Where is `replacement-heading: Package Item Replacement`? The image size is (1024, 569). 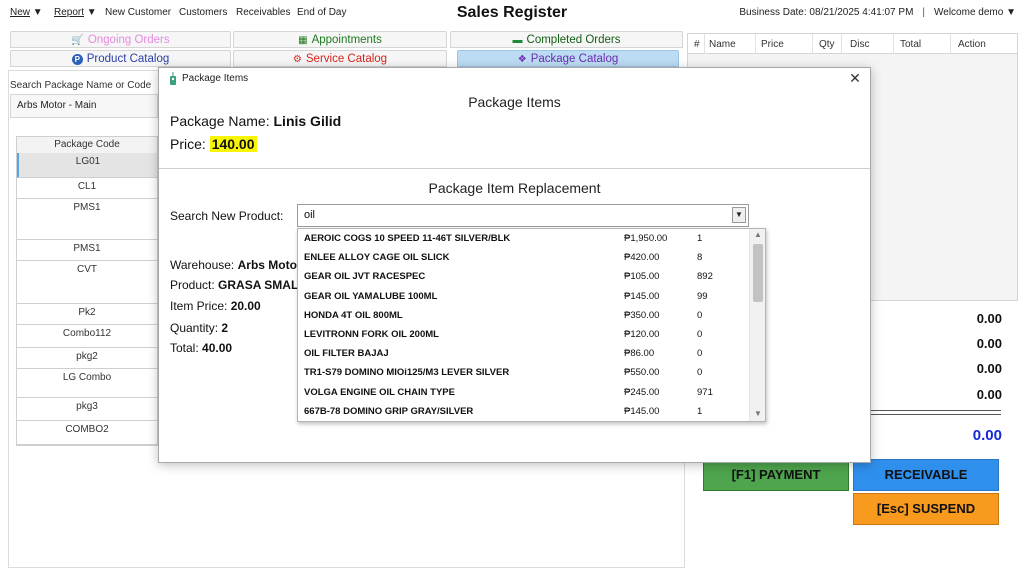 replacement-heading: Package Item Replacement is located at coordinates (514, 188).